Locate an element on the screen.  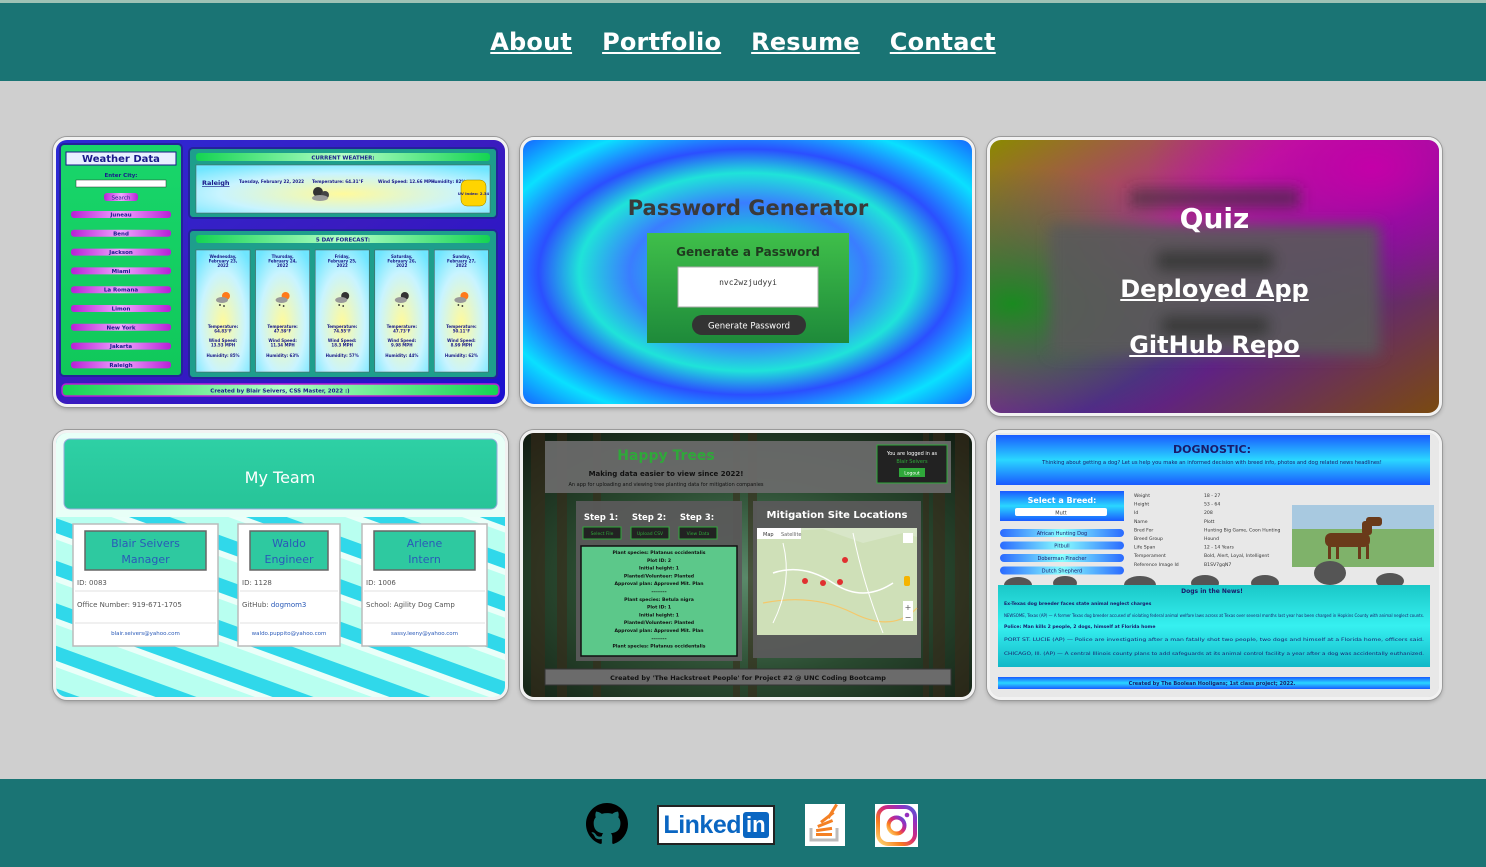
svg-text: Satellite is located at coordinates (791, 535).